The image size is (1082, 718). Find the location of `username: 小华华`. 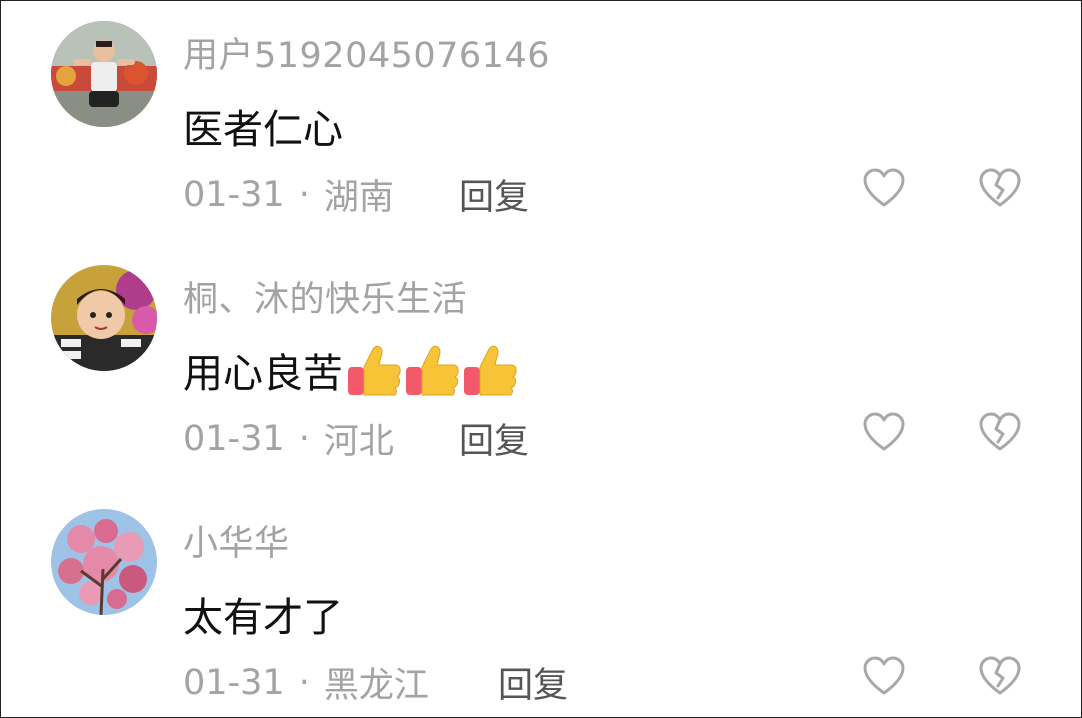

username: 小华华 is located at coordinates (236, 540).